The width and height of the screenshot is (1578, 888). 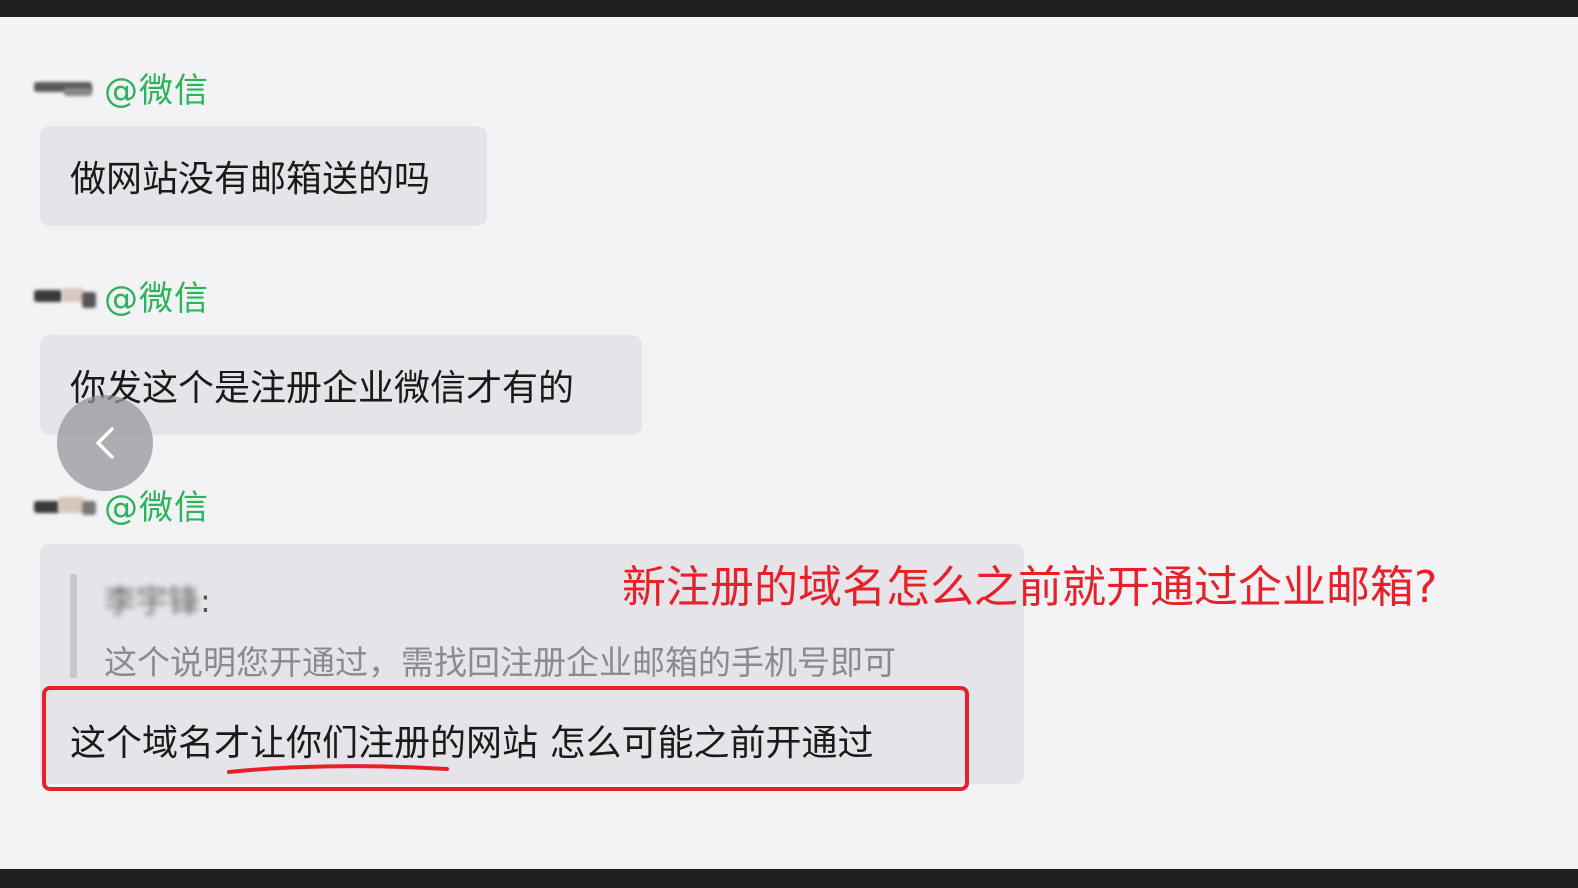 I want to click on quoted-sender-name: 李宇锋:, so click(x=157, y=601).